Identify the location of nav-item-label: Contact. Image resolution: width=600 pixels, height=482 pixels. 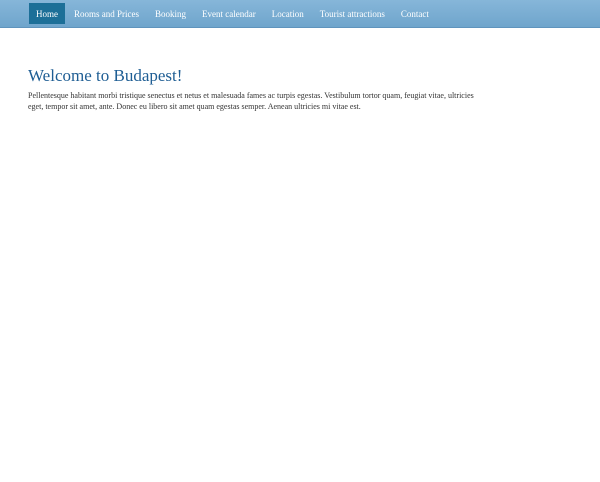
(414, 13).